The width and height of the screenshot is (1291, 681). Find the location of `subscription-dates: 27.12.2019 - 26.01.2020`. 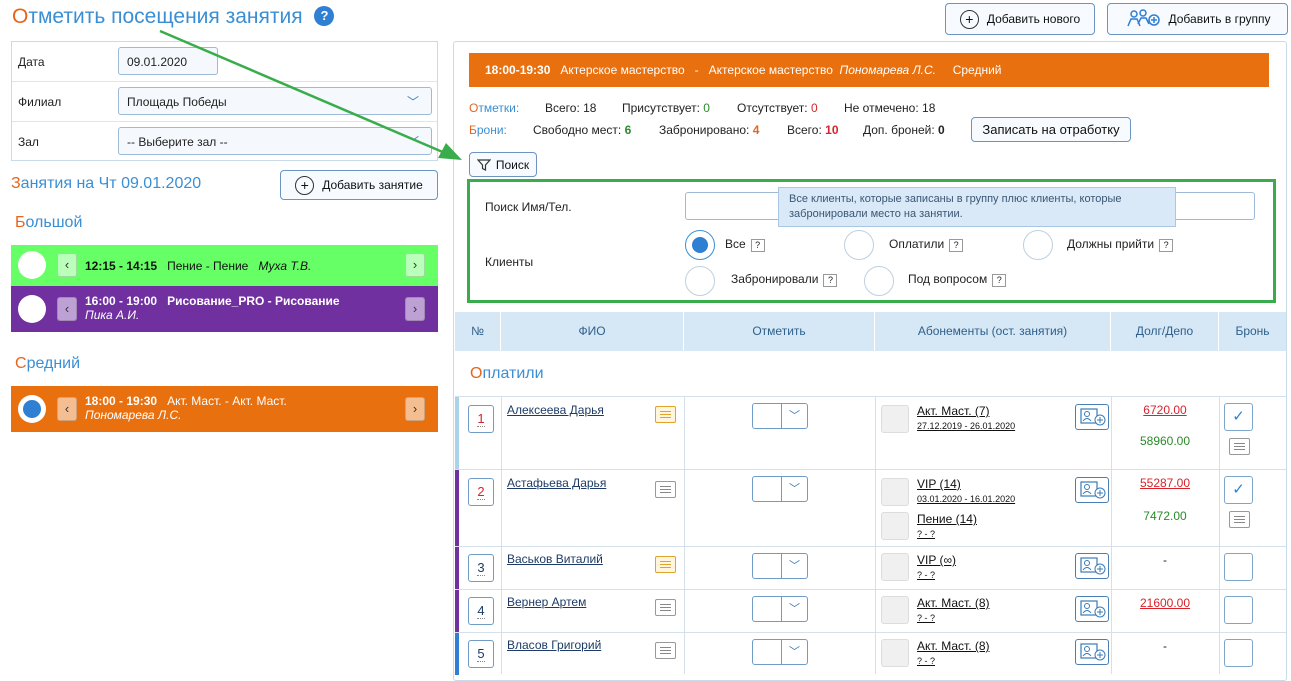

subscription-dates: 27.12.2019 - 26.01.2020 is located at coordinates (966, 426).